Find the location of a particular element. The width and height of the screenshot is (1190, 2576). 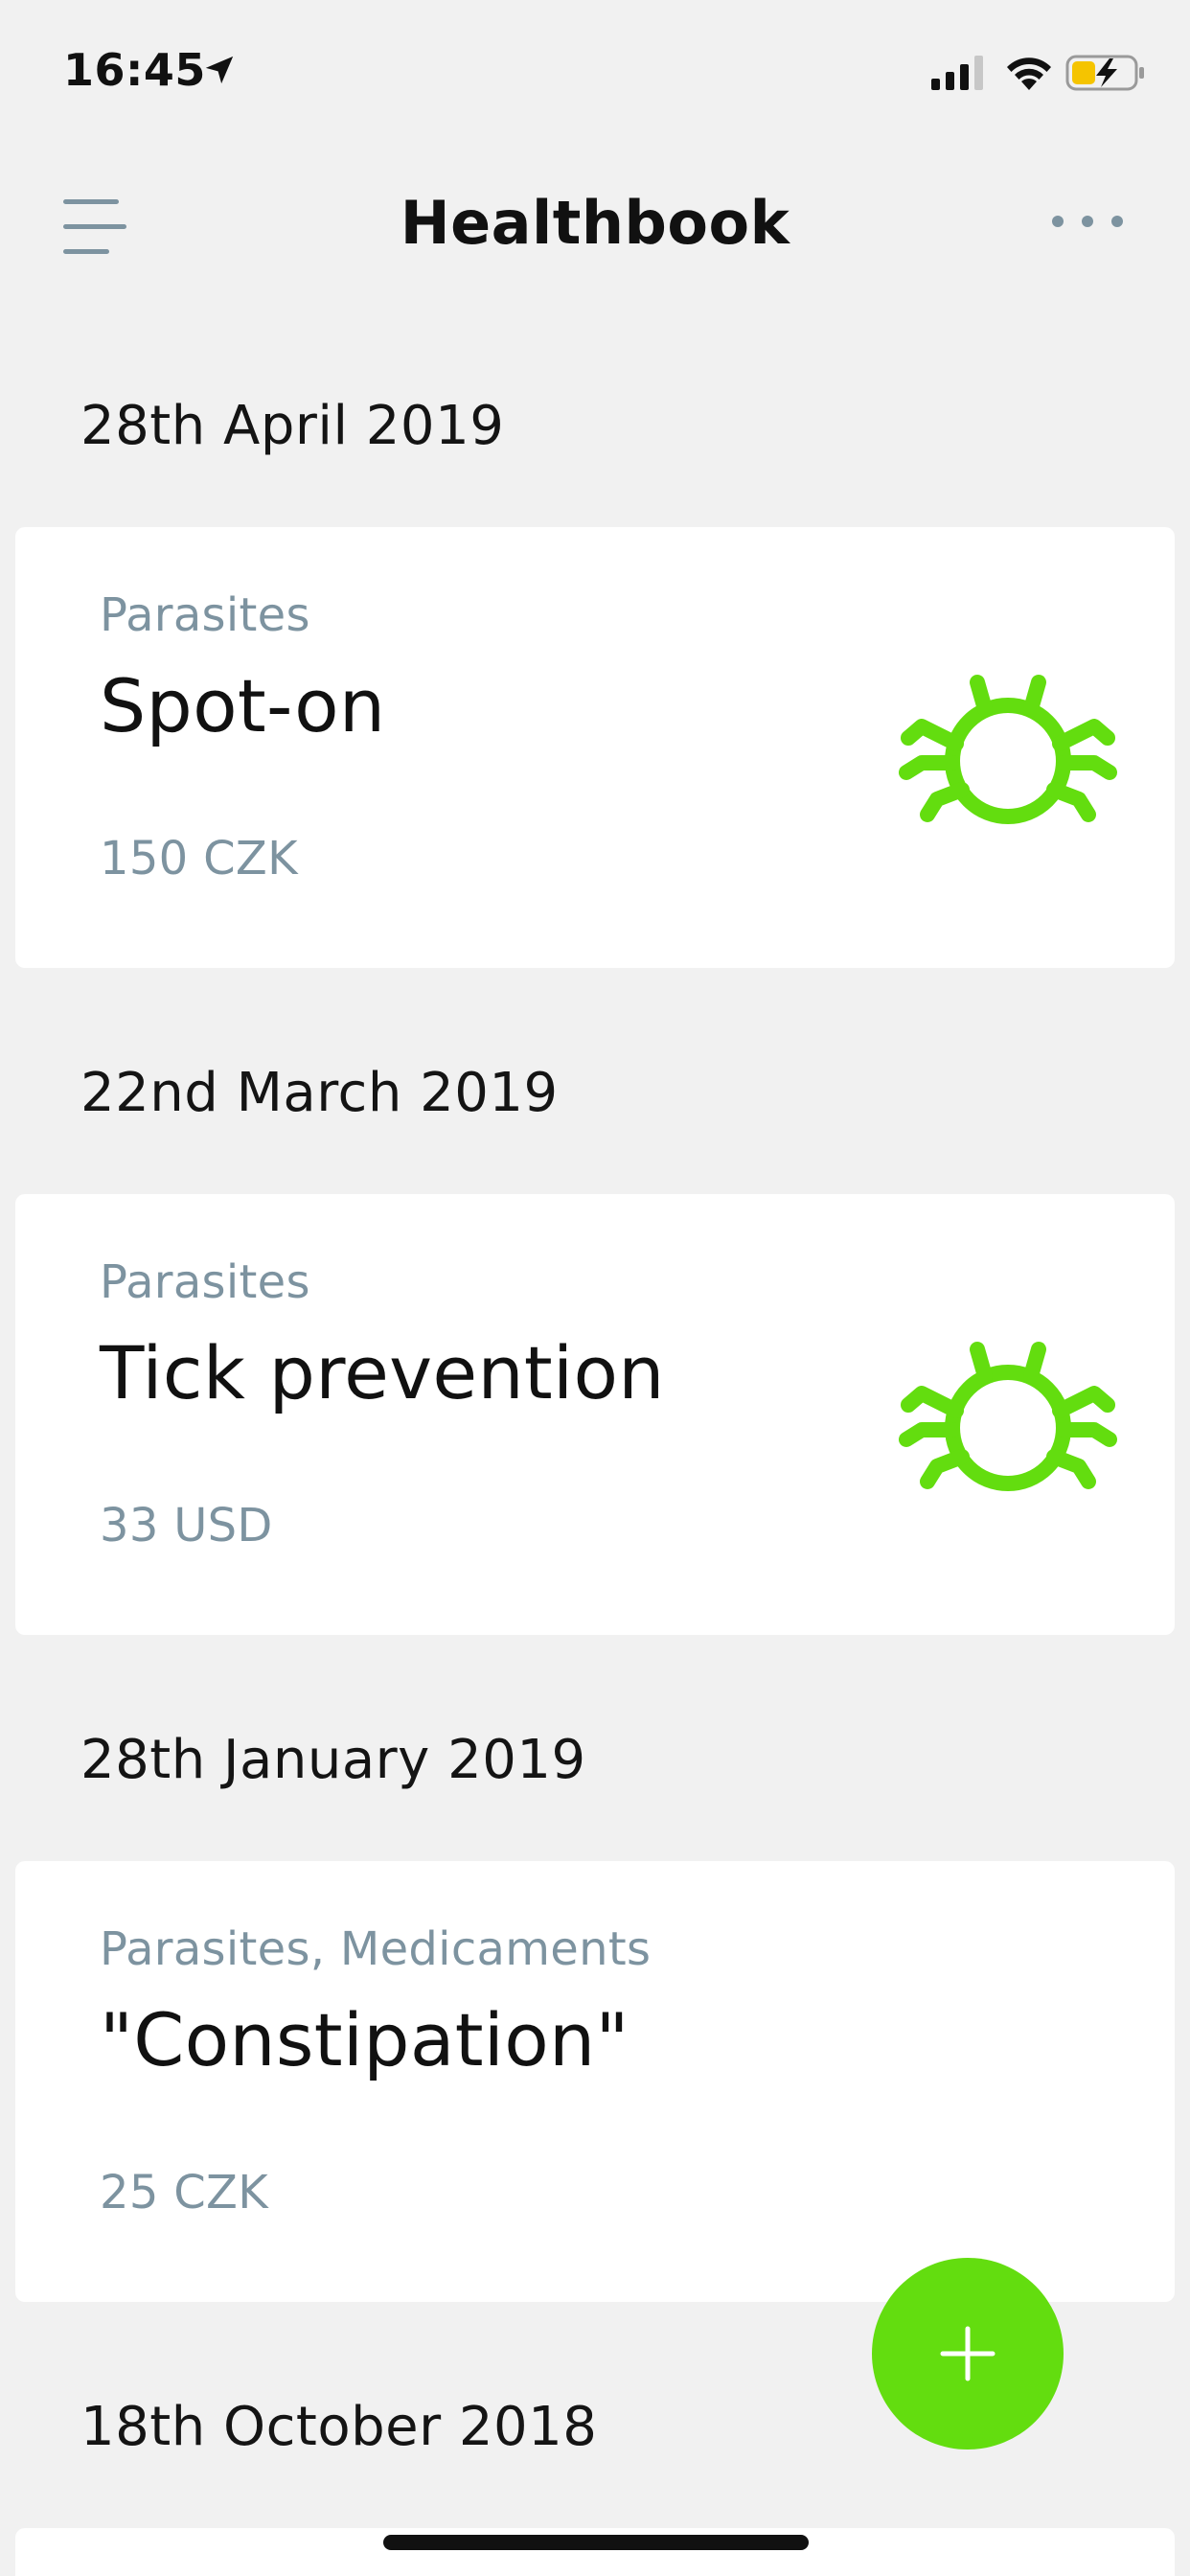

card-title: Spot-on is located at coordinates (243, 705).